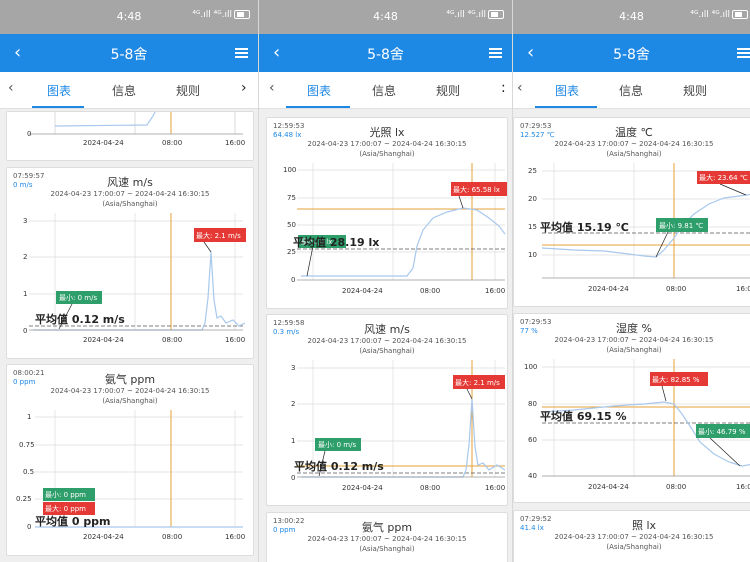  Describe the element at coordinates (532, 404) in the screenshot. I see `y-tick: 80` at that location.